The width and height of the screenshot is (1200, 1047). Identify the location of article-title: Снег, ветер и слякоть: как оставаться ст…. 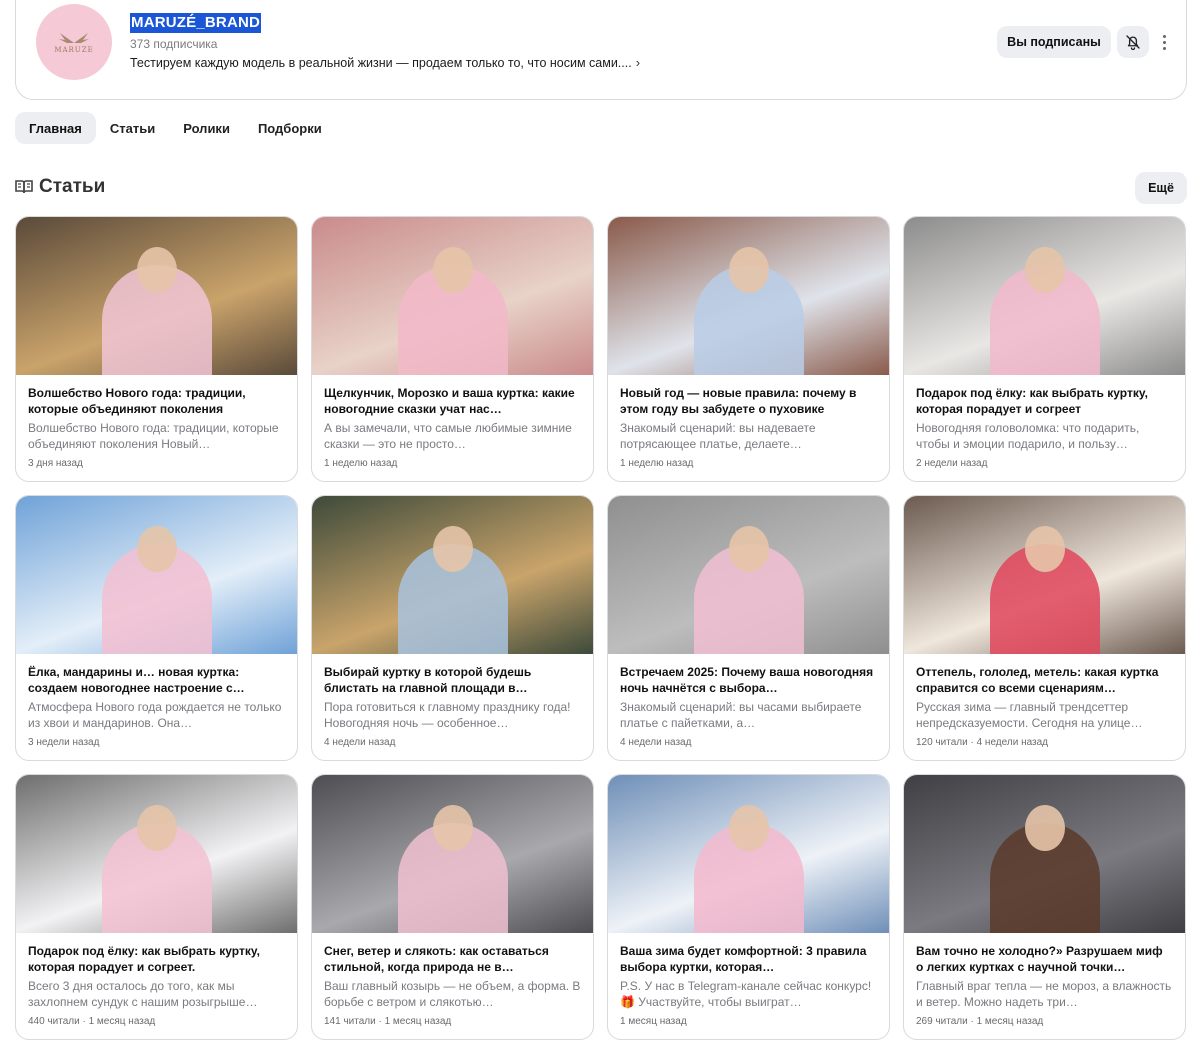
(452, 959).